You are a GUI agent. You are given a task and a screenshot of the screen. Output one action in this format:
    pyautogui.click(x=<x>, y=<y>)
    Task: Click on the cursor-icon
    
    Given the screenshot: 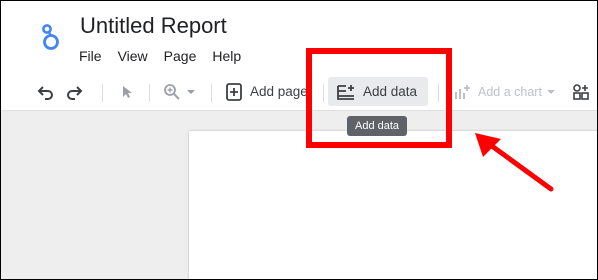 What is the action you would take?
    pyautogui.click(x=127, y=91)
    